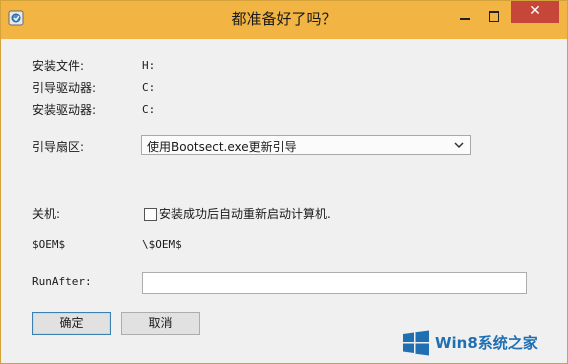  I want to click on oem-label: $OEM$, so click(49, 244).